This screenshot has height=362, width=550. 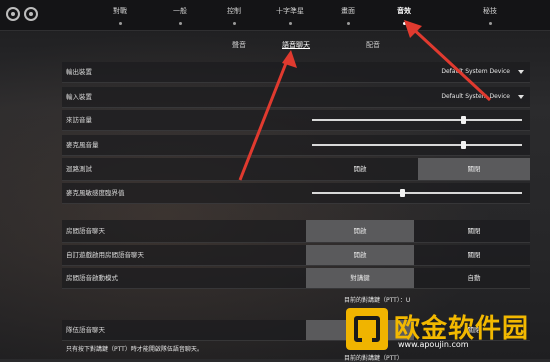 What do you see at coordinates (433, 344) in the screenshot?
I see `watermark-url: www.apoujin.com` at bounding box center [433, 344].